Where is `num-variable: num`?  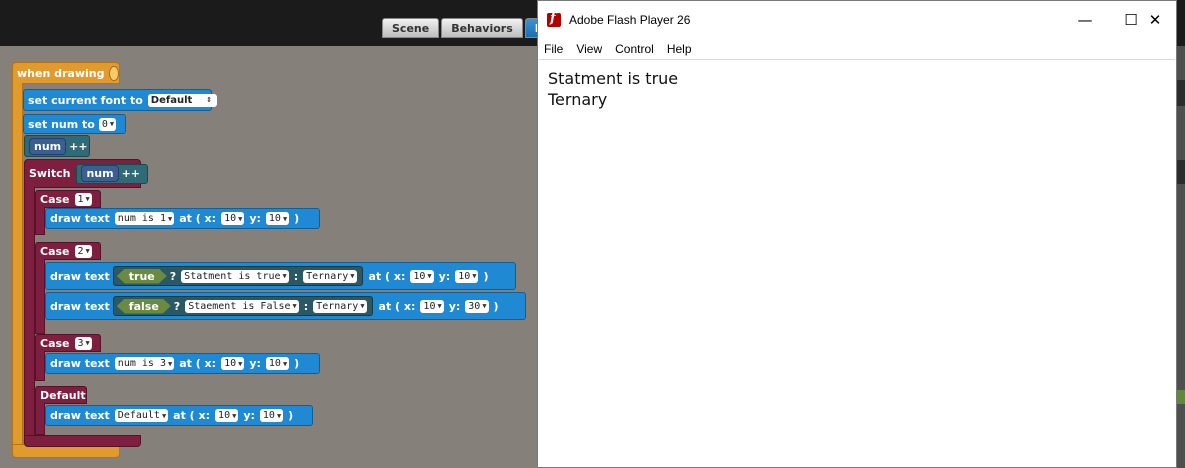 num-variable: num is located at coordinates (48, 146).